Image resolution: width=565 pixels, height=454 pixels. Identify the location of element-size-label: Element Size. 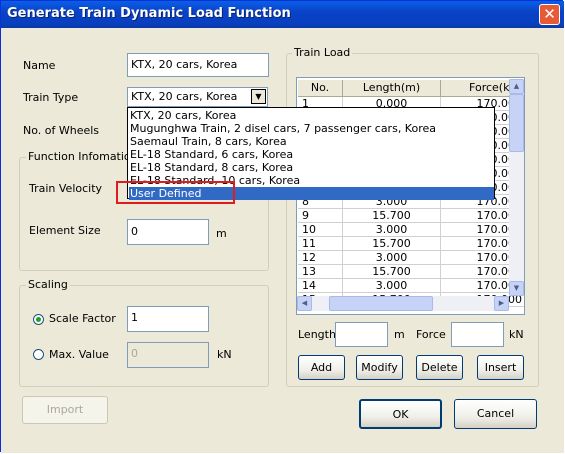
(65, 230).